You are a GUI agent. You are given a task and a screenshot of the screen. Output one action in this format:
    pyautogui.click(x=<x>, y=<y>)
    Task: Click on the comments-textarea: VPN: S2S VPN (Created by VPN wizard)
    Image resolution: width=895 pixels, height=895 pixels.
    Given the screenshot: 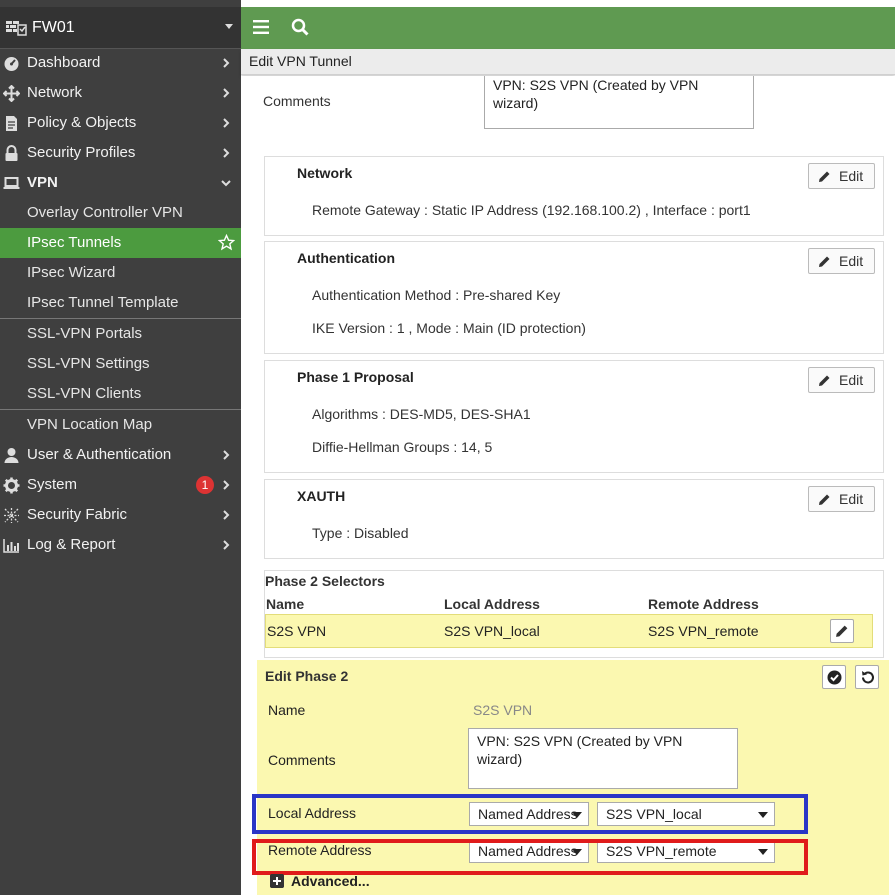 What is the action you would take?
    pyautogui.click(x=619, y=102)
    